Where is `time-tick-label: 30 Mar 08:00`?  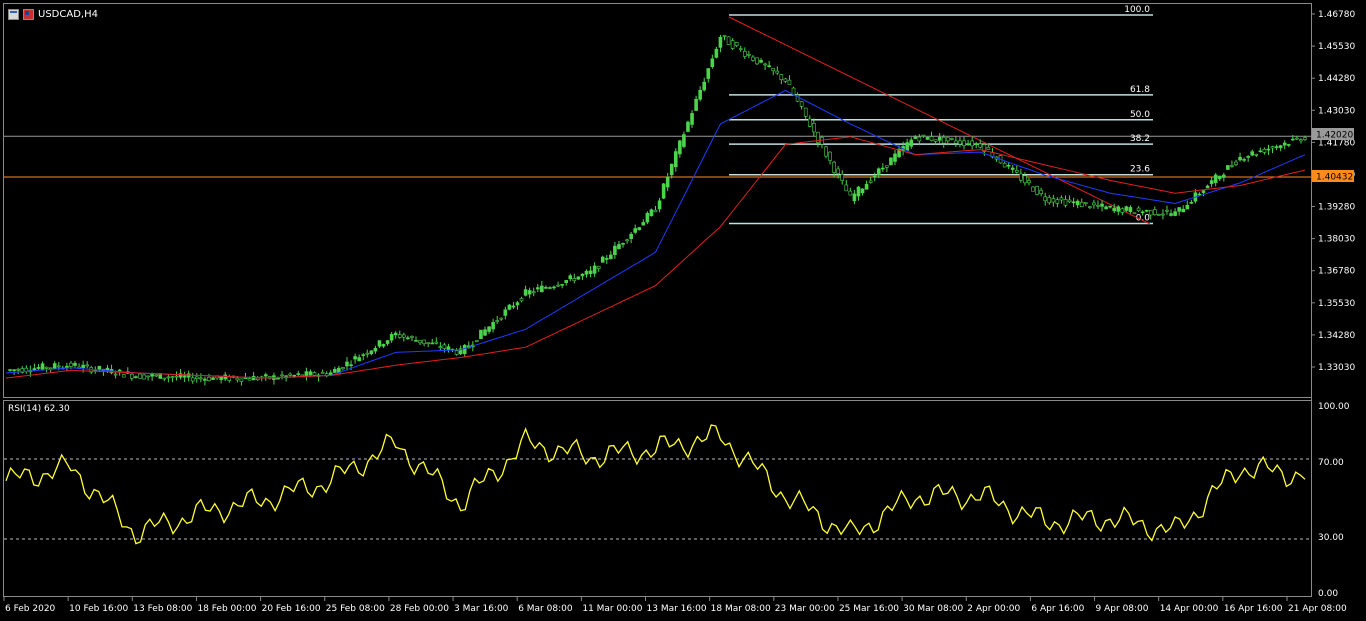
time-tick-label: 30 Mar 08:00 is located at coordinates (933, 609).